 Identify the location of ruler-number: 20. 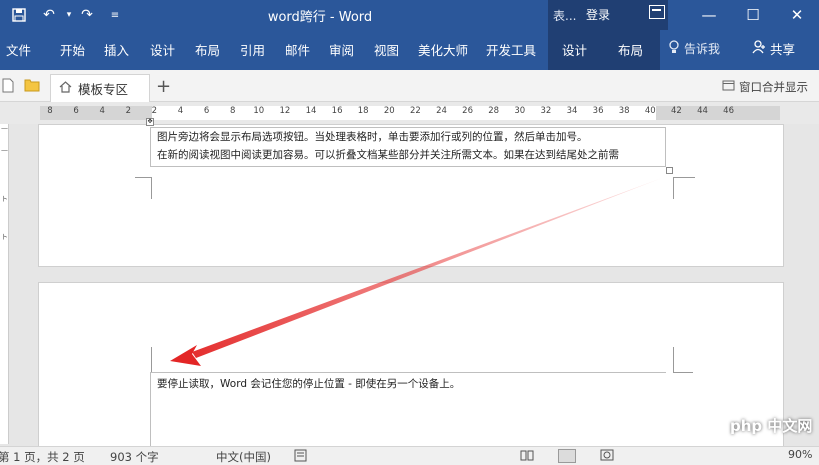
(389, 111).